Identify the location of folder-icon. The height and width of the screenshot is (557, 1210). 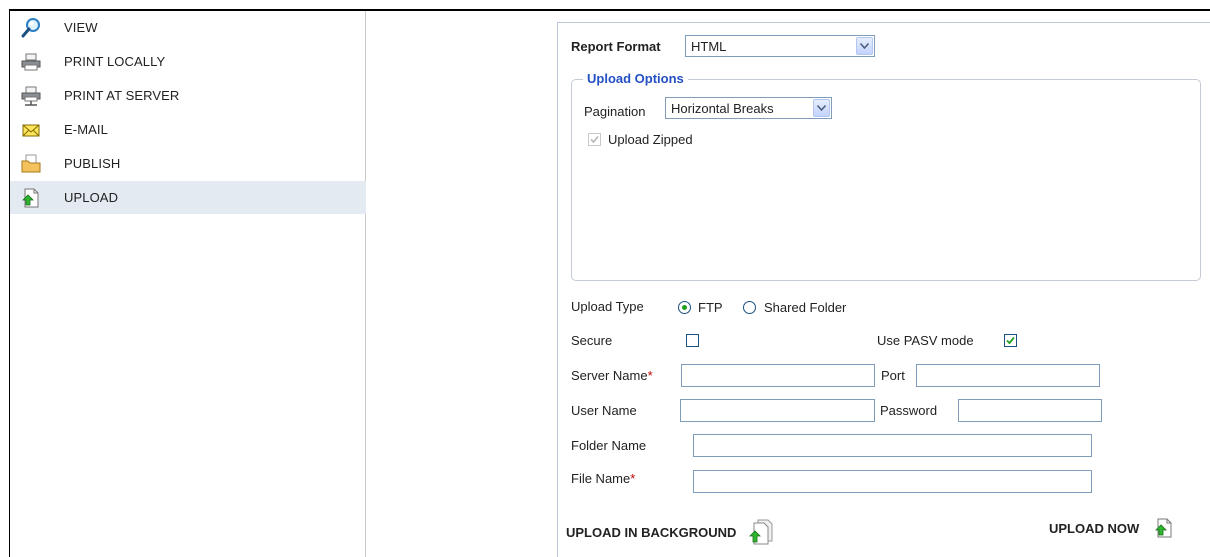
(31, 164).